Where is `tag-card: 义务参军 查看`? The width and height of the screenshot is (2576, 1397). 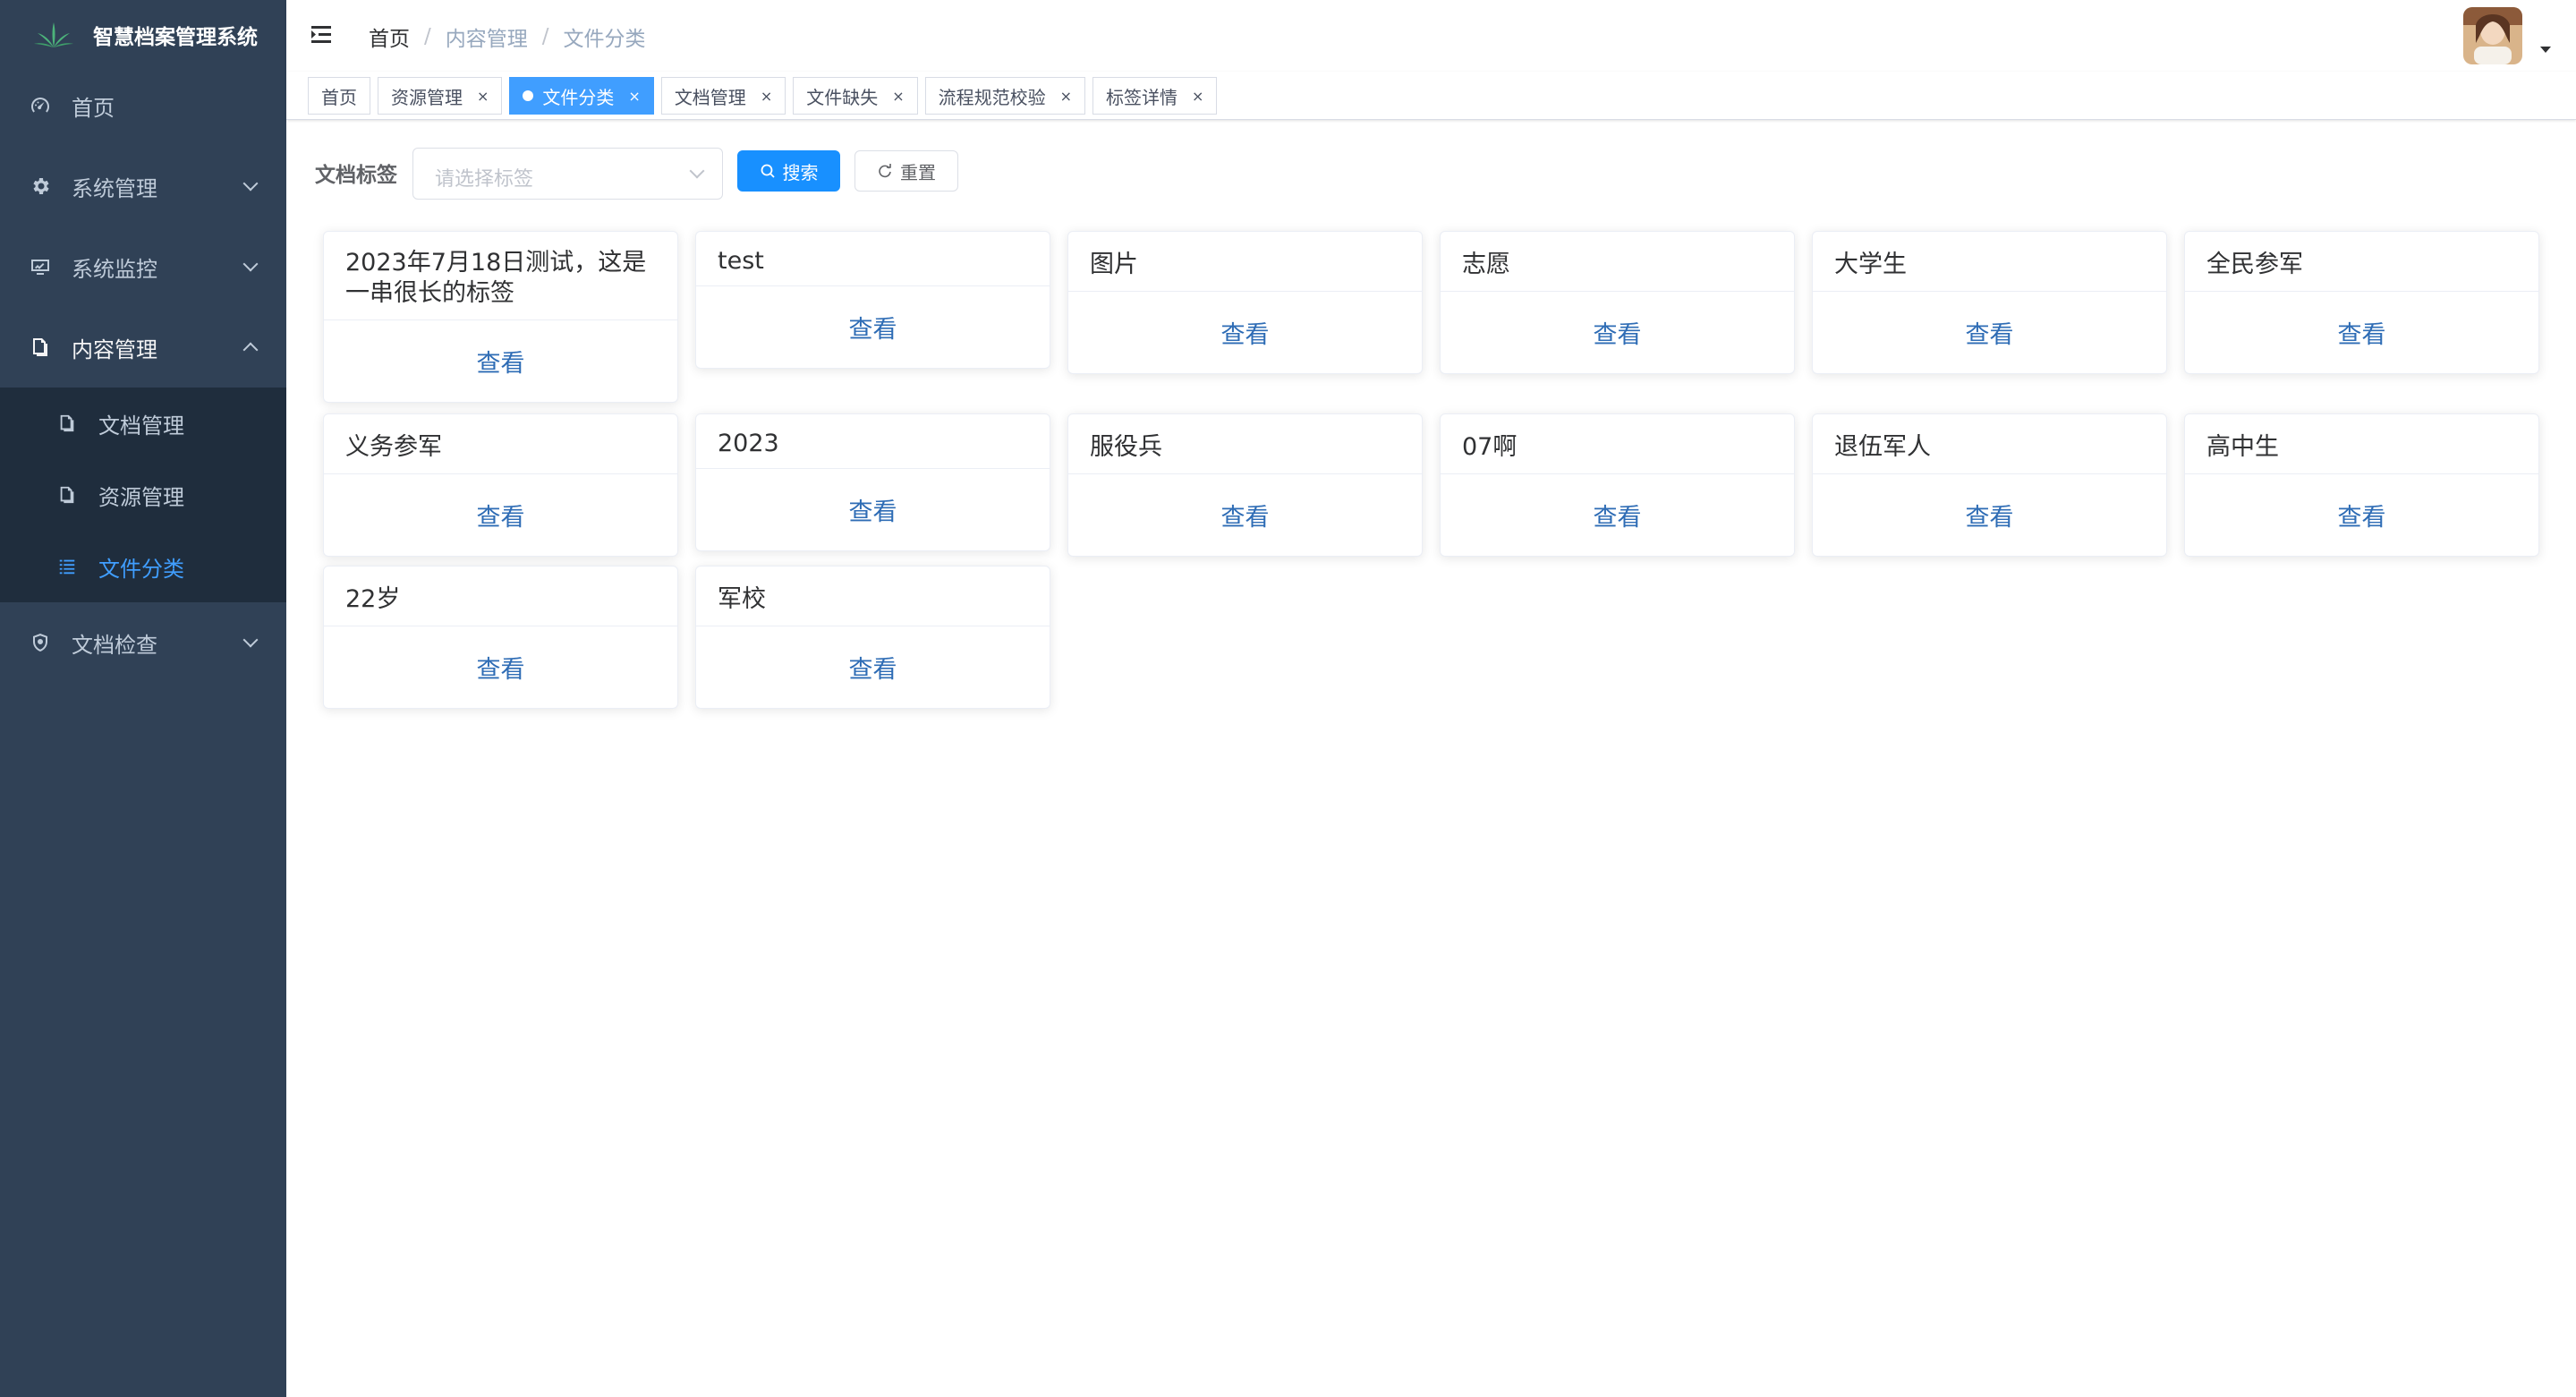
tag-card: 义务参军 查看 is located at coordinates (500, 485).